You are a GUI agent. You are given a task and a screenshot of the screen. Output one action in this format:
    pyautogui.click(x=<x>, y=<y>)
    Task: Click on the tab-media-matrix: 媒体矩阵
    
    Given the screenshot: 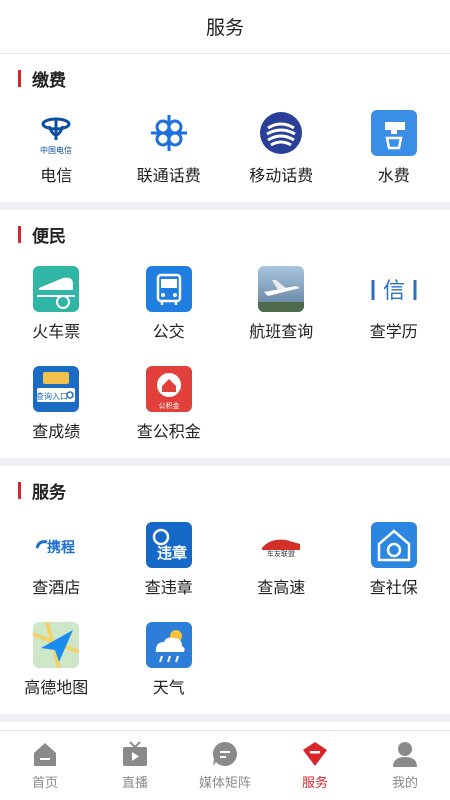 What is the action you would take?
    pyautogui.click(x=225, y=765)
    